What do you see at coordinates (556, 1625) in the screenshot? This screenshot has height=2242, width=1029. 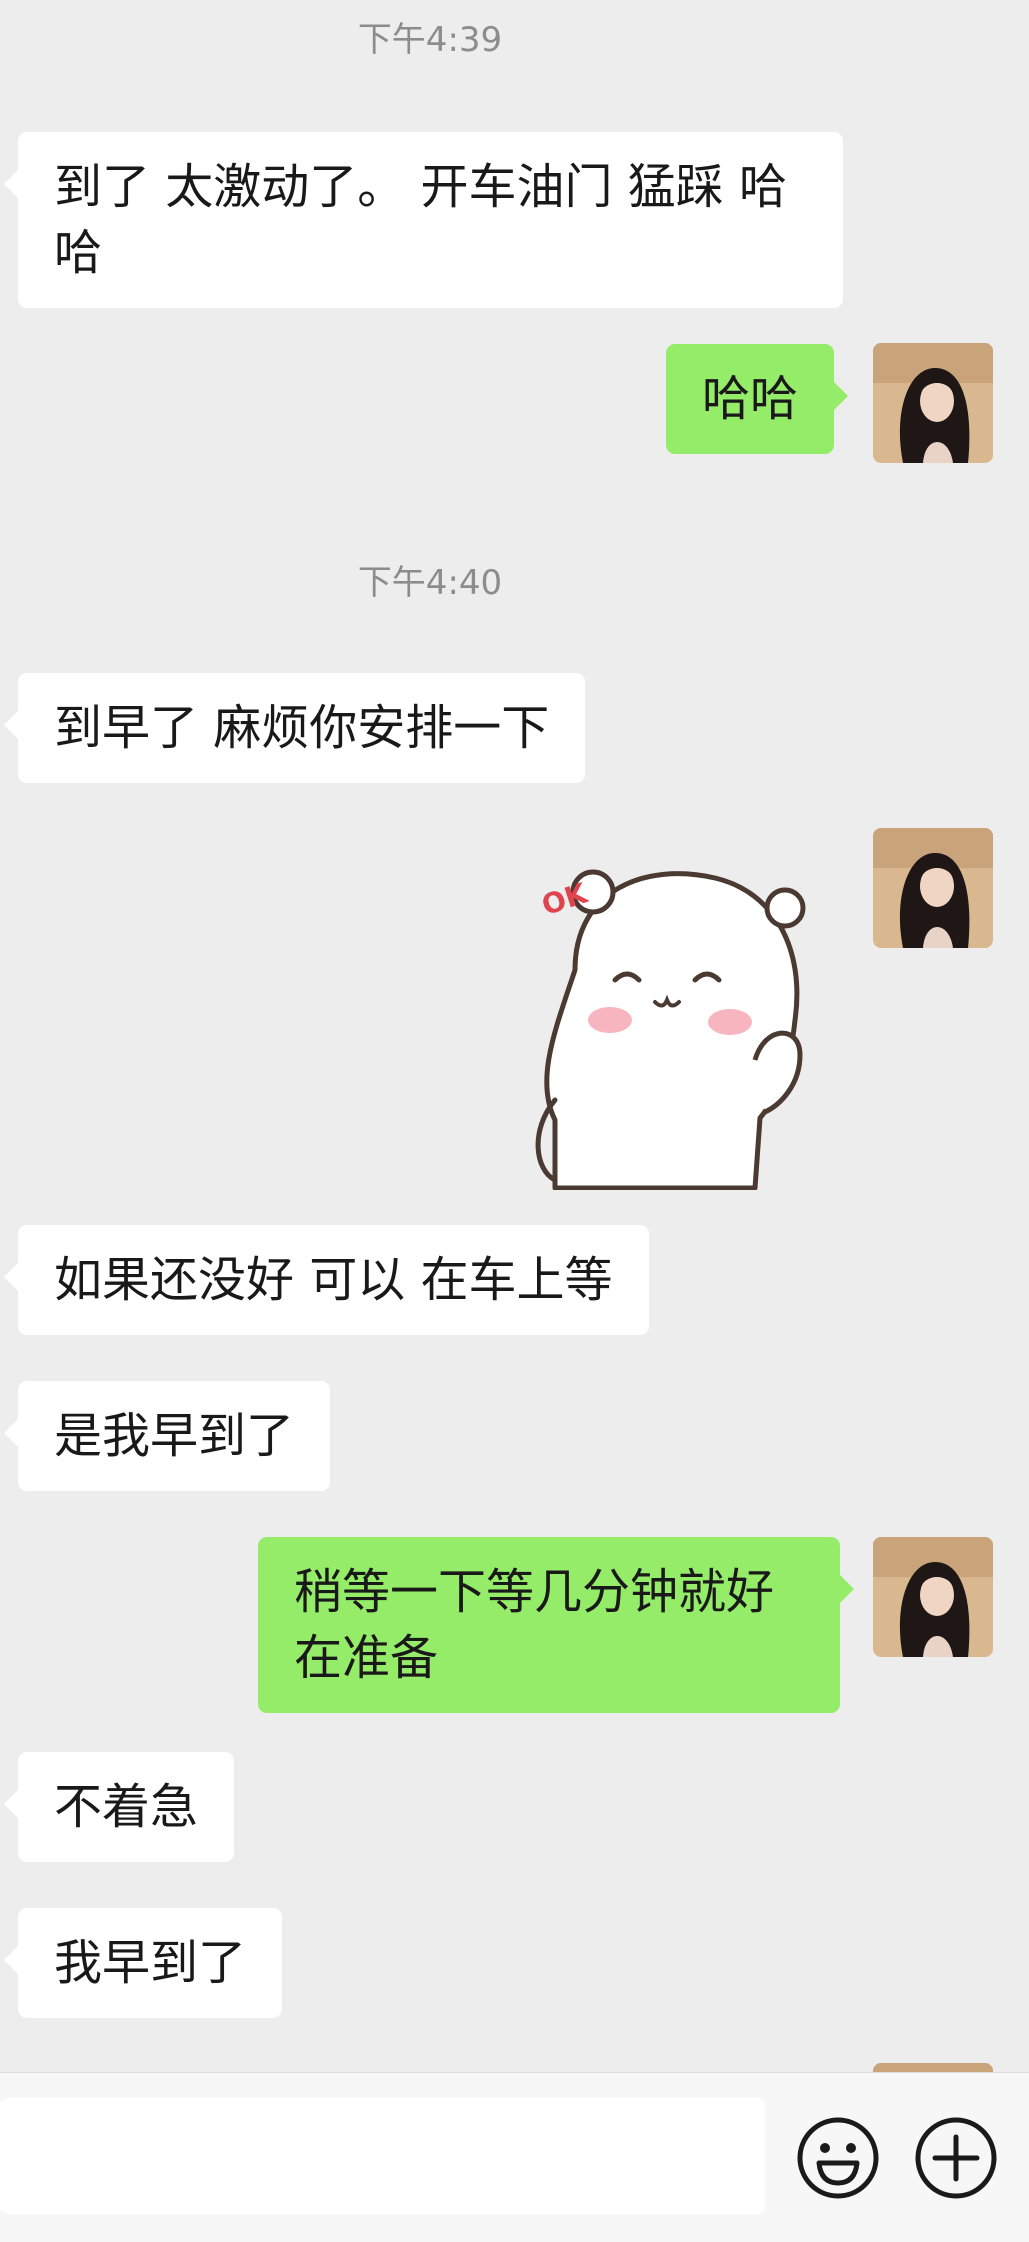 I see `message-bubble-outgoing: 稍等一下等几分钟就好在准备` at bounding box center [556, 1625].